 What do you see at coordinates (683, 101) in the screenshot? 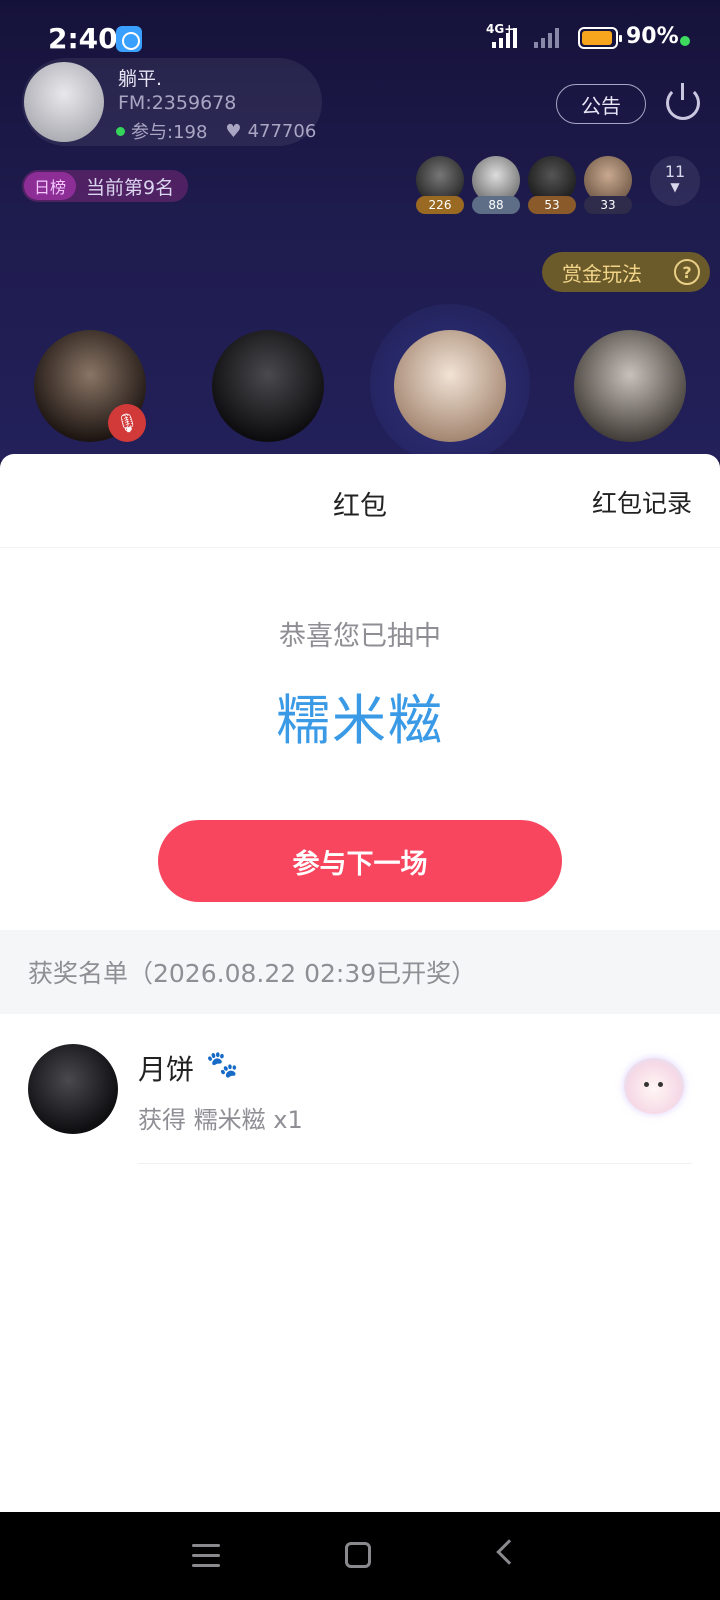
I see `power-icon` at bounding box center [683, 101].